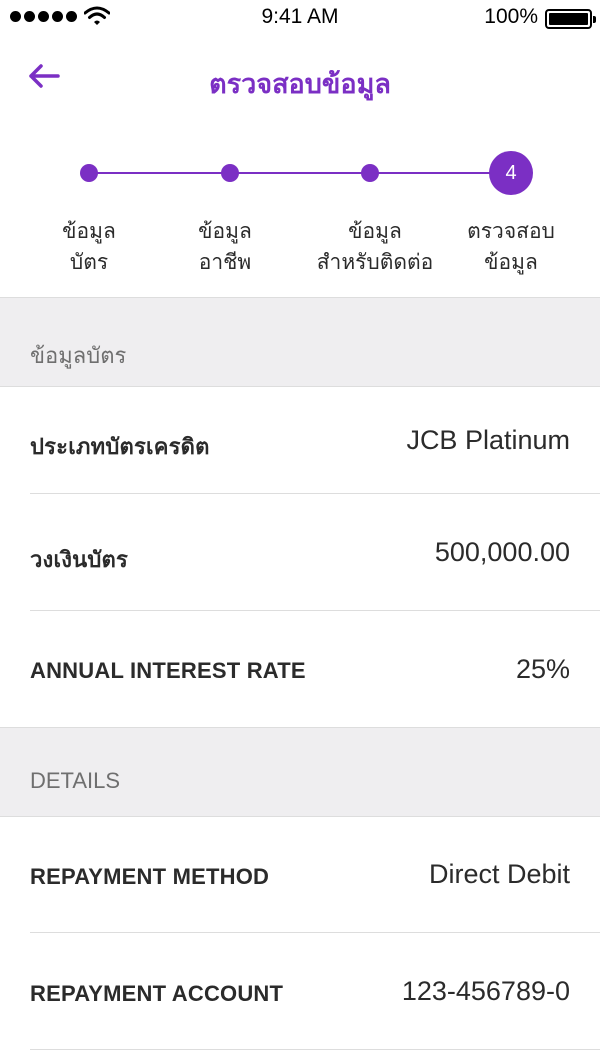  Describe the element at coordinates (370, 173) in the screenshot. I see `step-3-dot` at that location.